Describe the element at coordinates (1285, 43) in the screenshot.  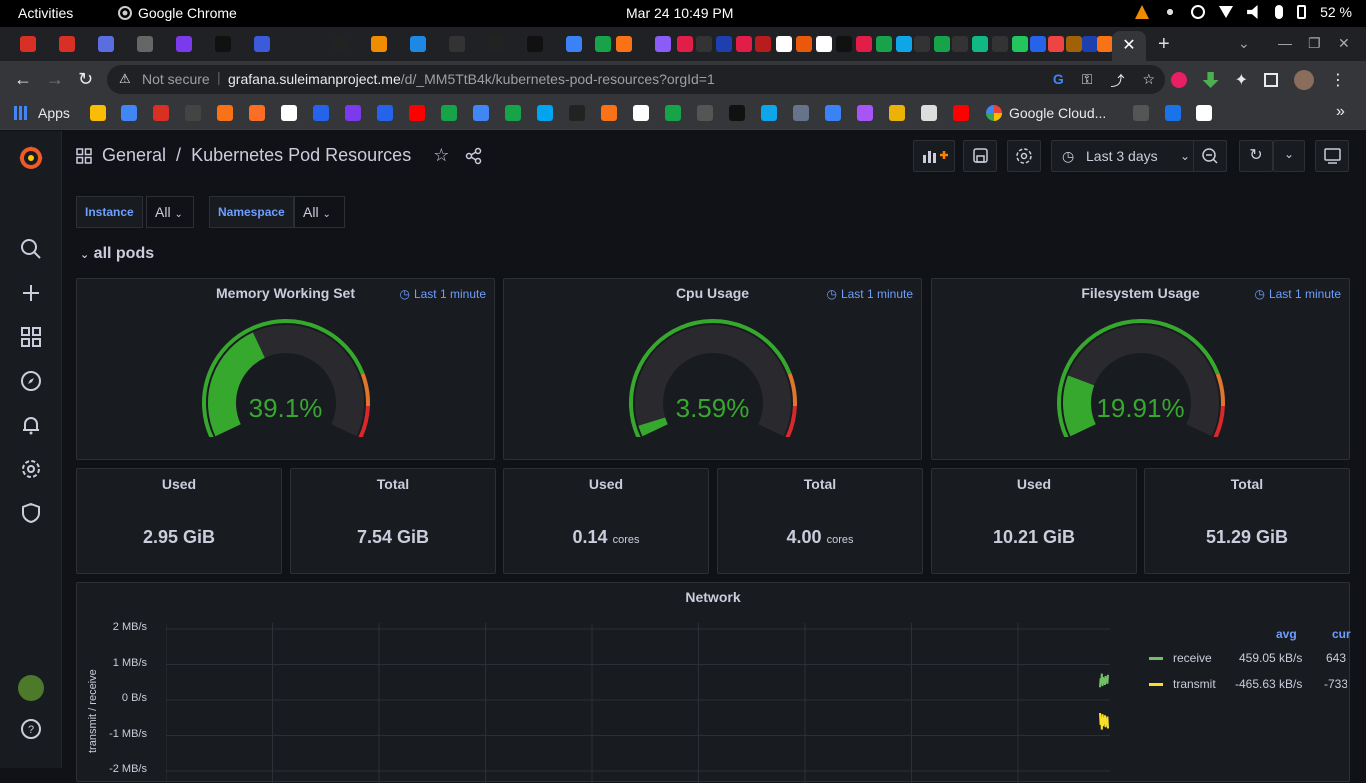
I see `minimize-button: —` at that location.